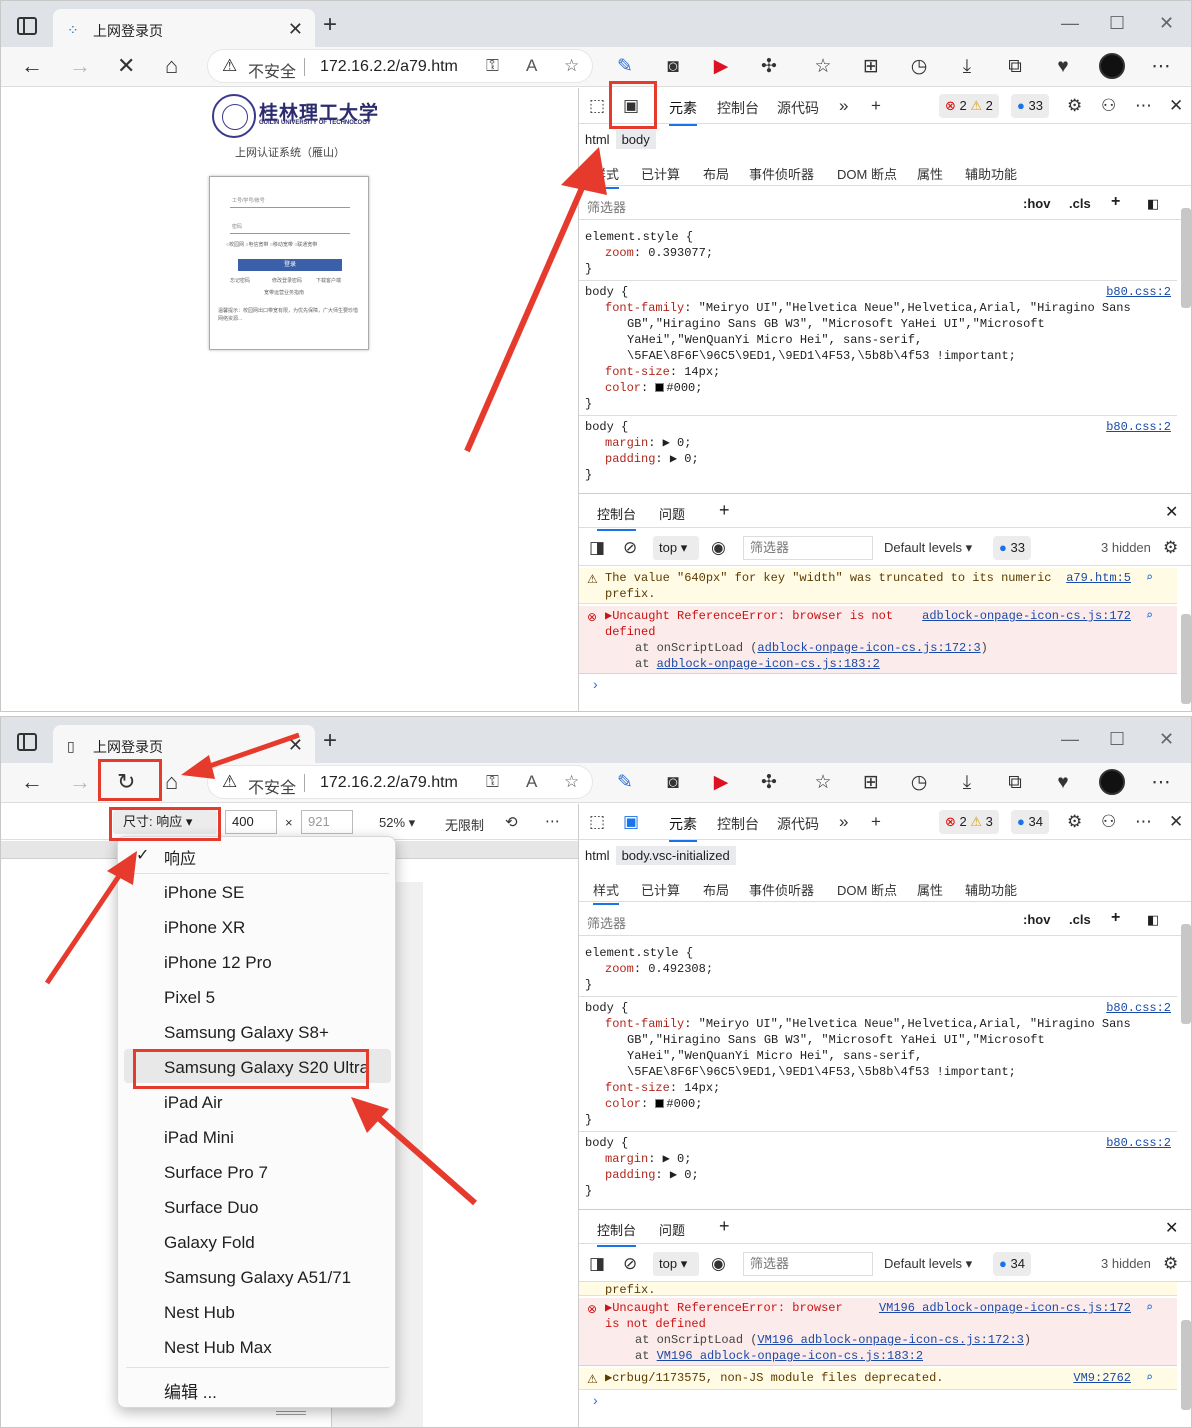  I want to click on crumb-html: html, so click(597, 139).